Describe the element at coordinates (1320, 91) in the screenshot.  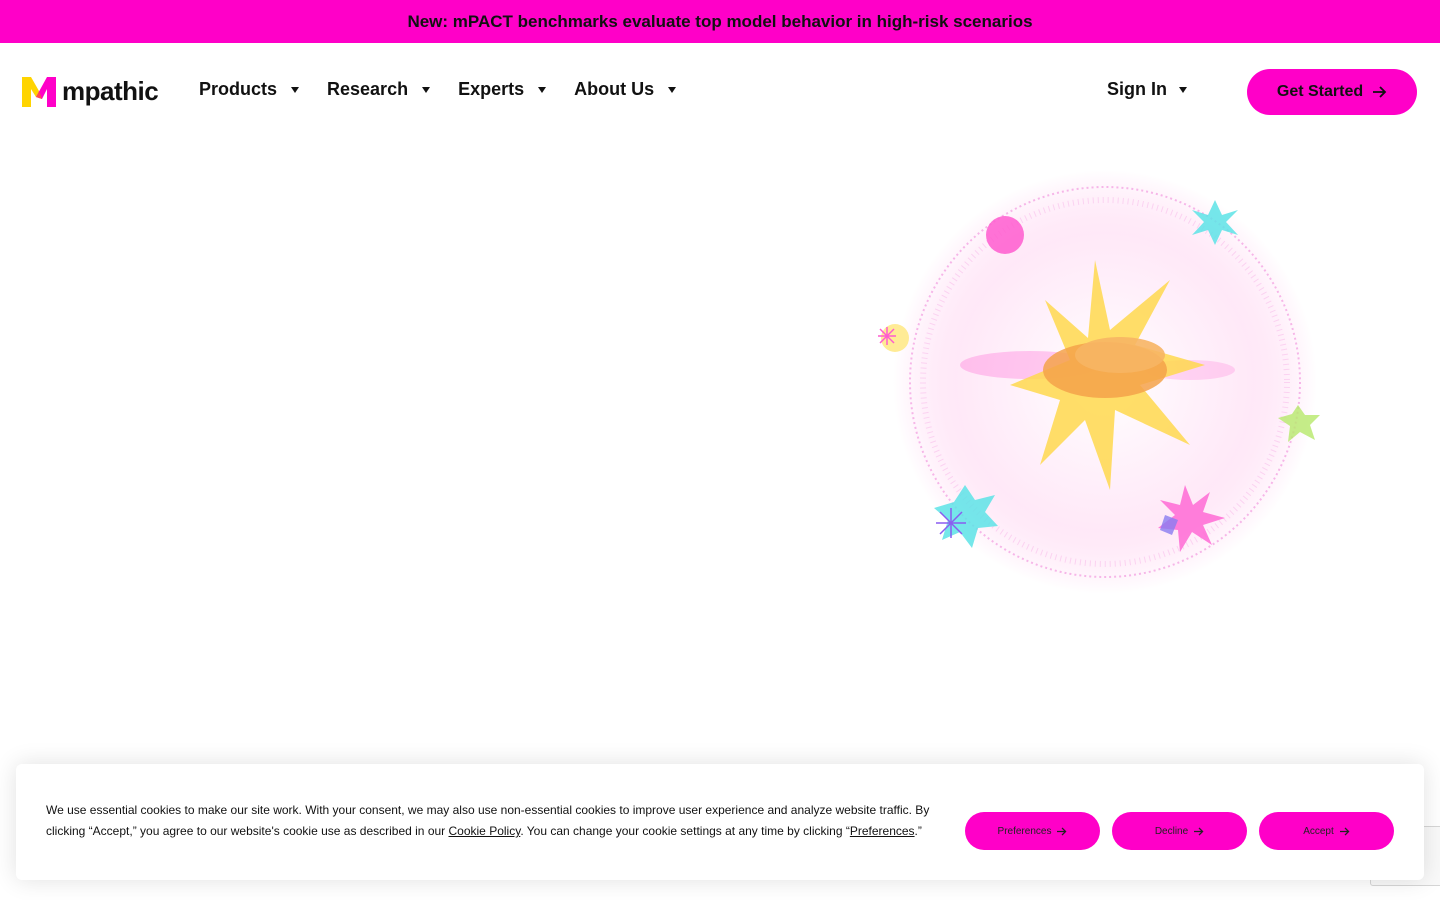
I see `get-started-label: Get Started` at that location.